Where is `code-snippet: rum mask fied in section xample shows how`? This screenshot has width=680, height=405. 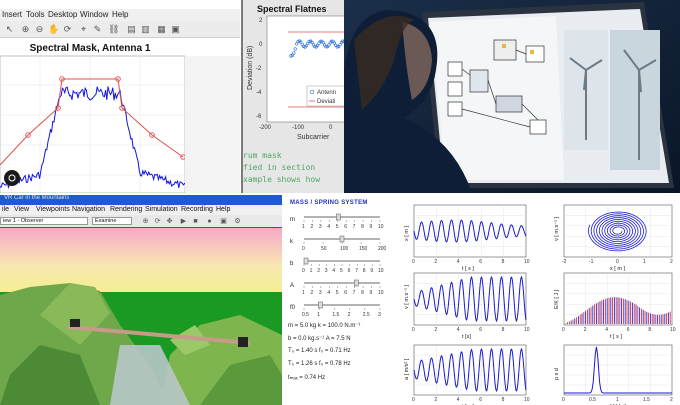 code-snippet: rum mask fied in section xample shows how is located at coordinates (281, 168).